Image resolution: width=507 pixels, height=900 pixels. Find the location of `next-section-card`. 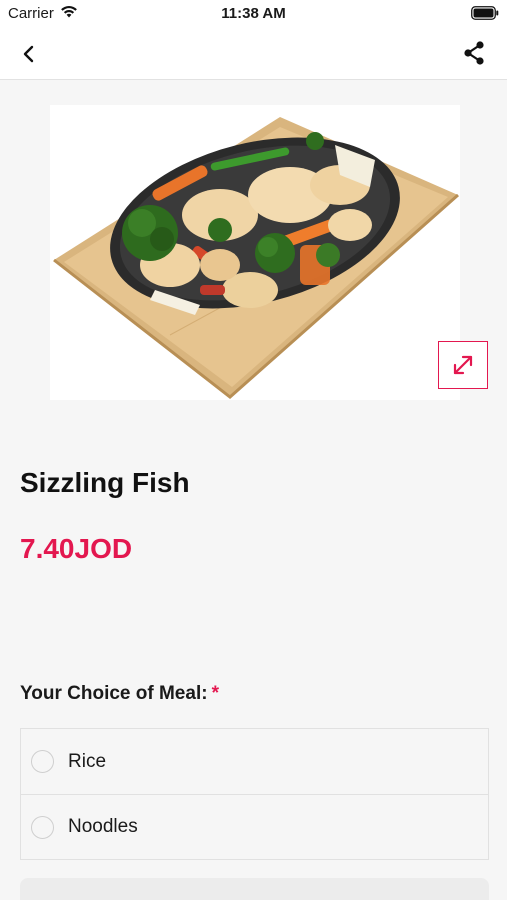

next-section-card is located at coordinates (254, 889).